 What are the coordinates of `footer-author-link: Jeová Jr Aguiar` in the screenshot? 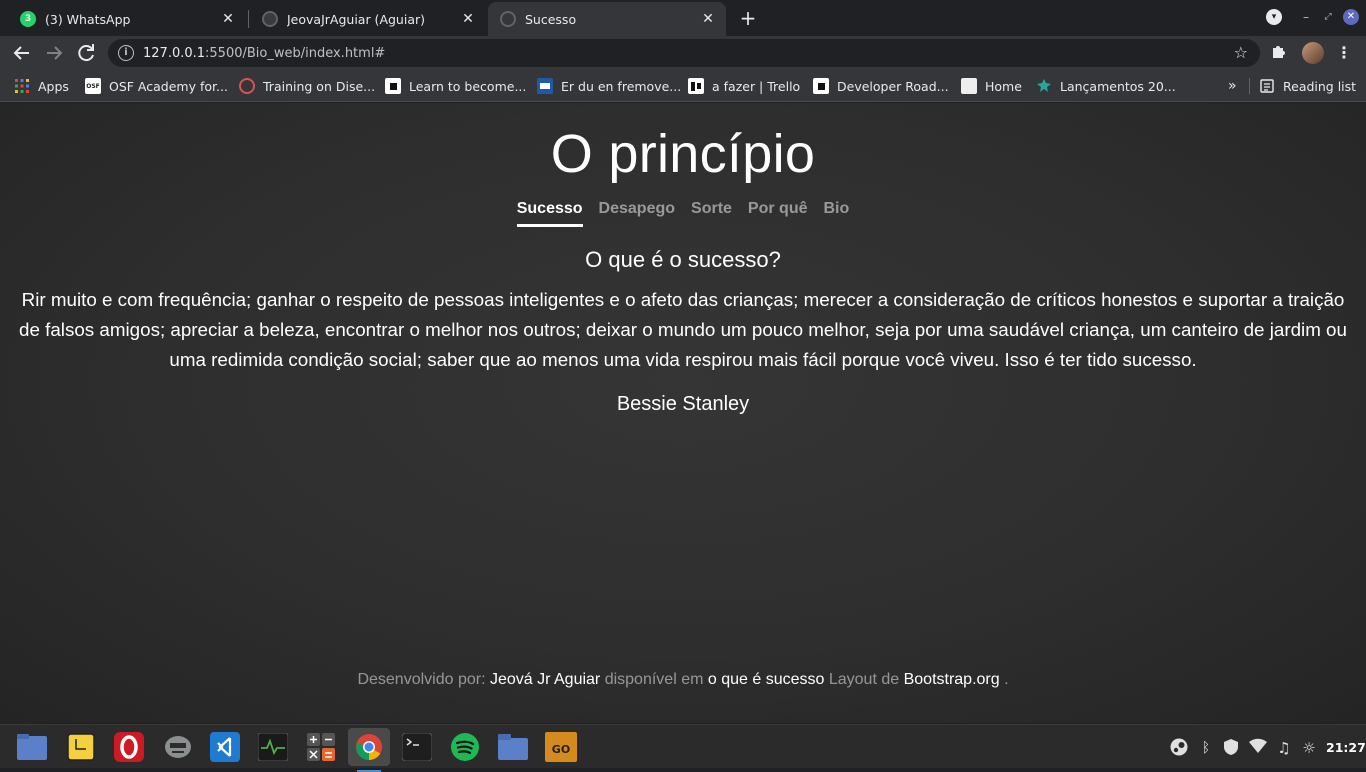 It's located at (545, 679).